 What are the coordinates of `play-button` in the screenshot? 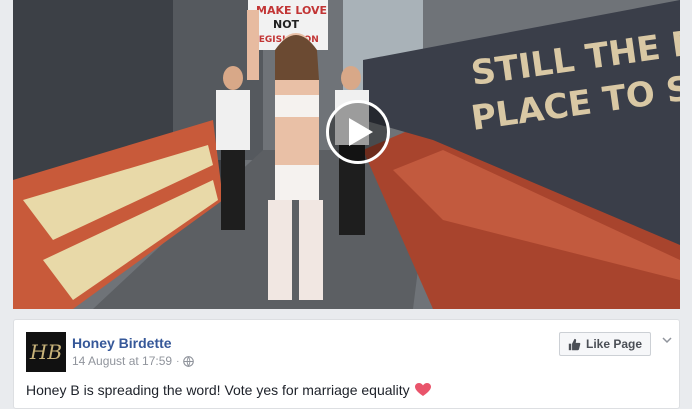 It's located at (358, 132).